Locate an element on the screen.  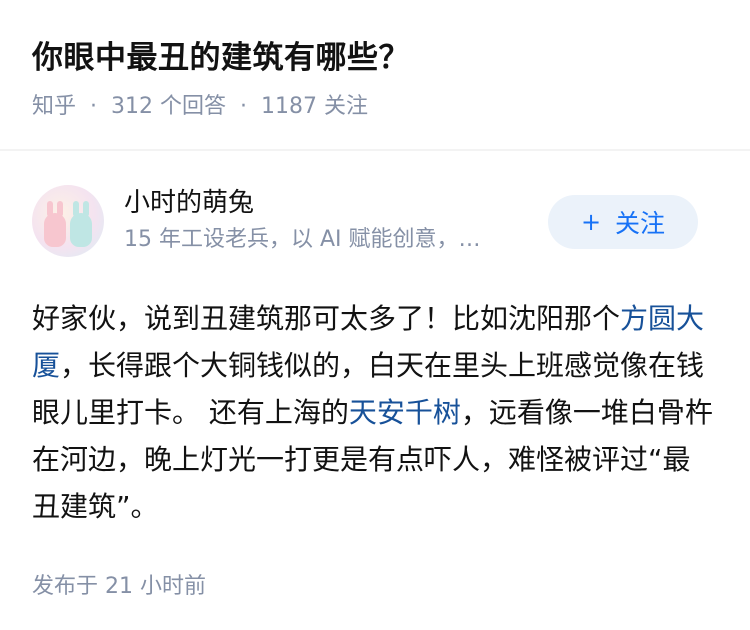
pink-bunny-icon is located at coordinates (55, 224).